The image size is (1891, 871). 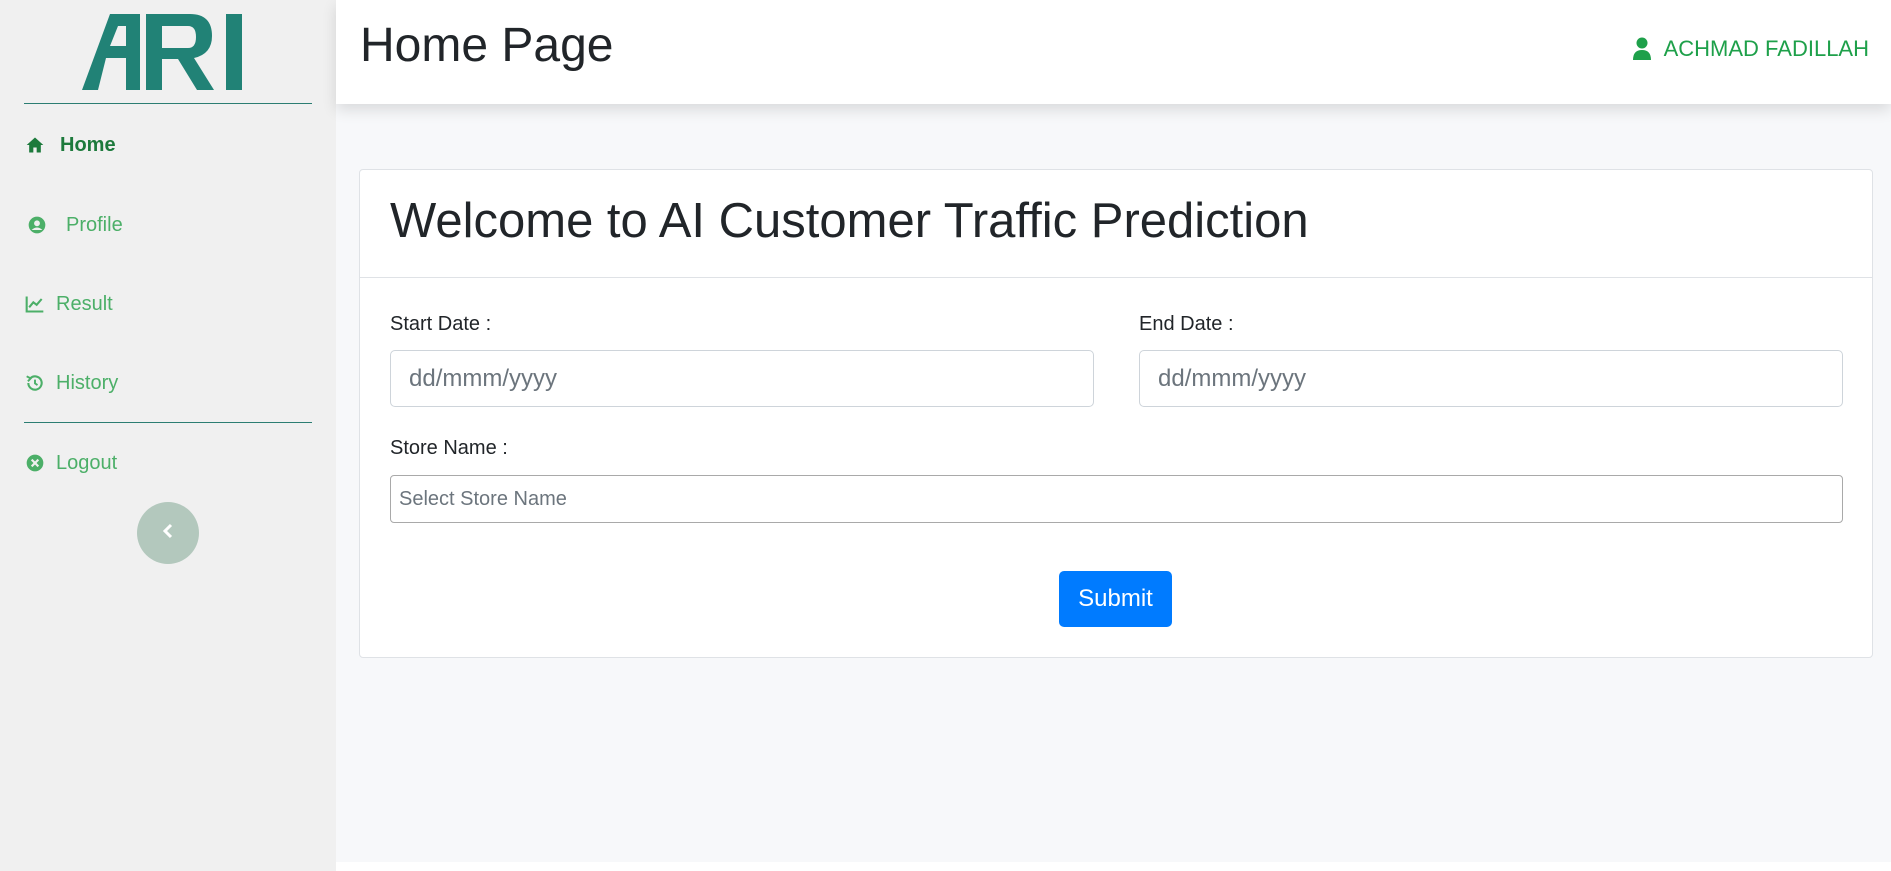 I want to click on sidebar-collapse-button, so click(x=168, y=533).